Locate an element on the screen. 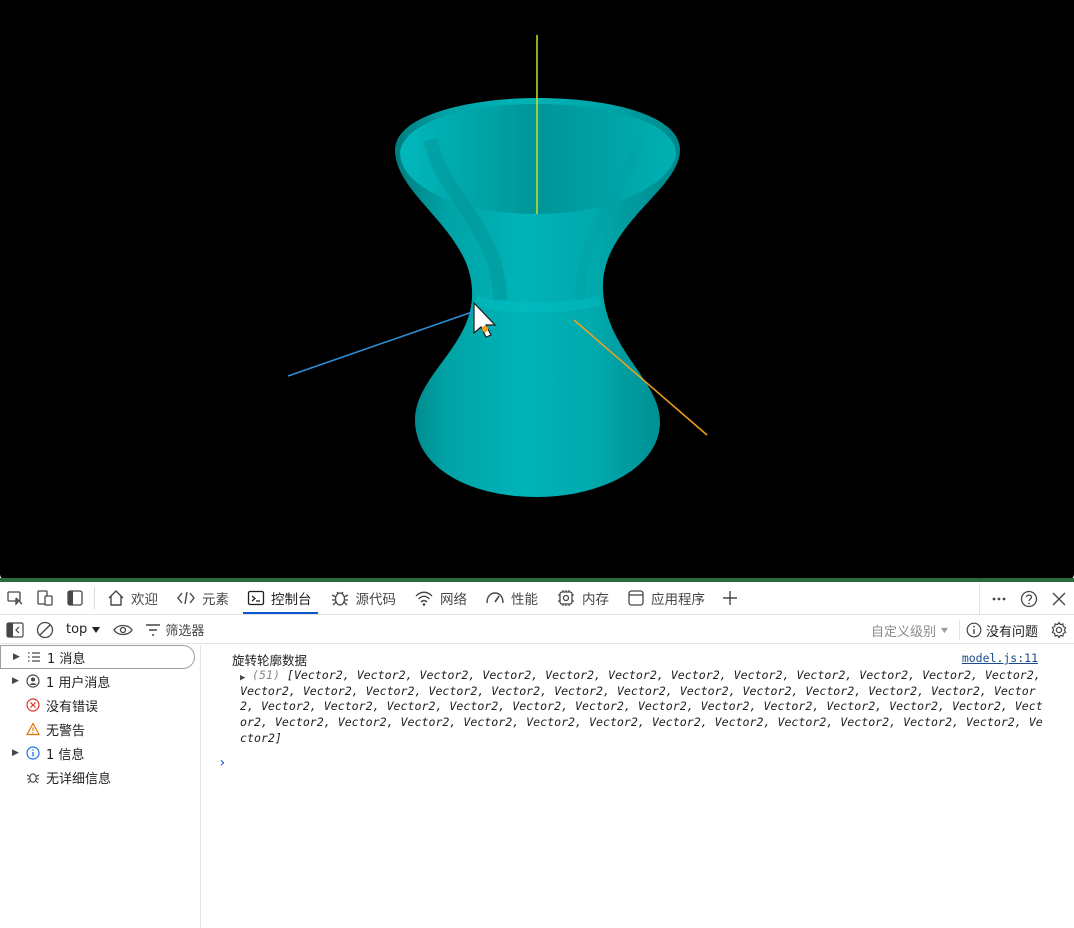 The width and height of the screenshot is (1074, 928). tab-sources: 源代码 is located at coordinates (364, 598).